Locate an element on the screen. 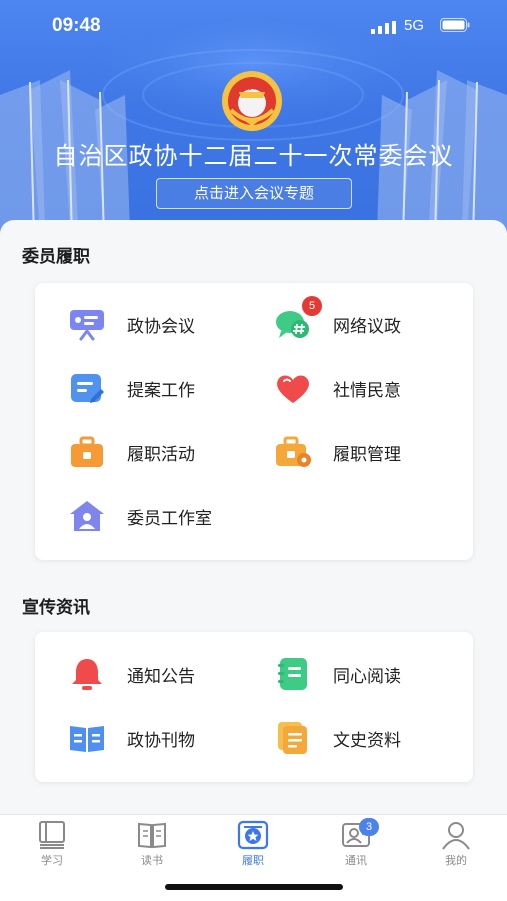 The width and height of the screenshot is (507, 901). cppcc-emblem-icon: 1949 is located at coordinates (252, 101).